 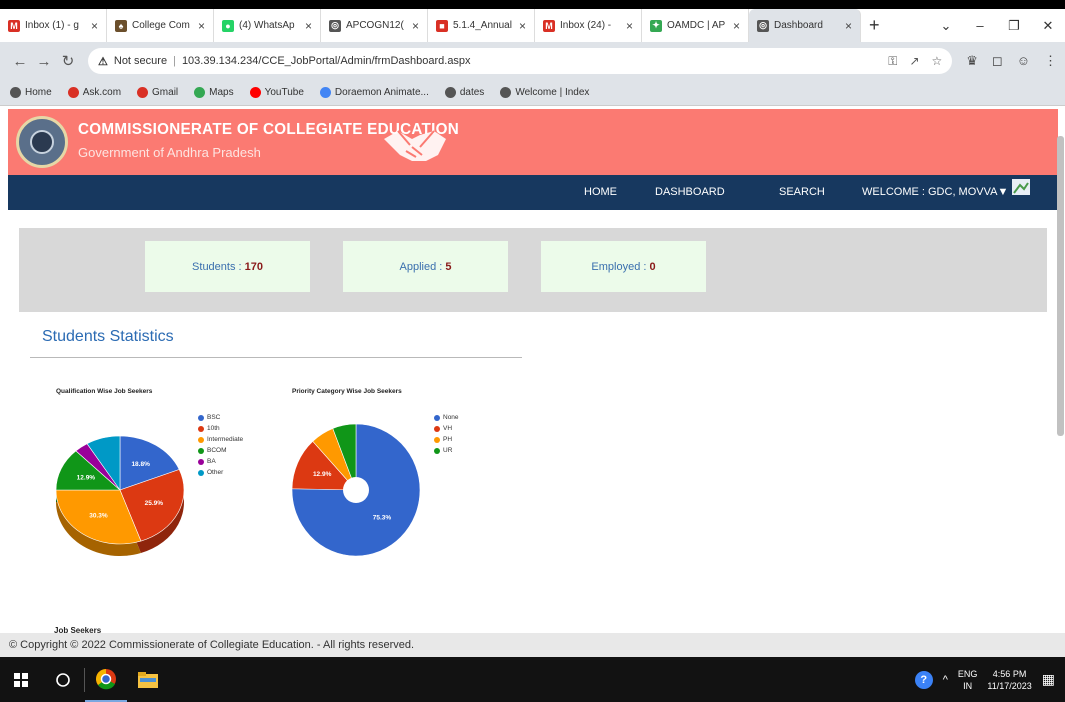 What do you see at coordinates (211, 461) in the screenshot?
I see `legend-label: BA` at bounding box center [211, 461].